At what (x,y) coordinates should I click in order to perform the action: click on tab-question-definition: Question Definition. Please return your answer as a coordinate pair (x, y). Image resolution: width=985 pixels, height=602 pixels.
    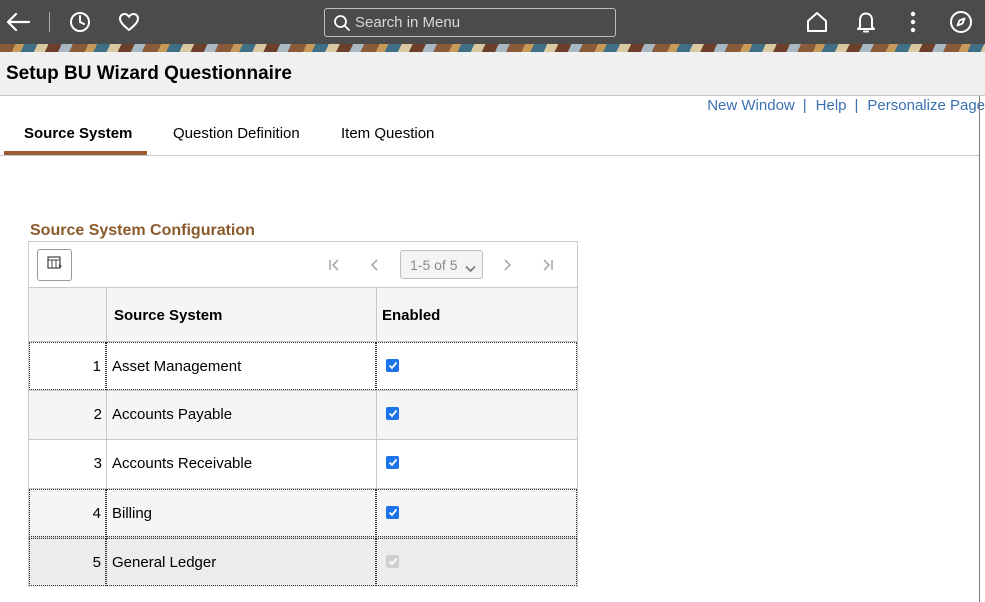
    Looking at the image, I should click on (236, 133).